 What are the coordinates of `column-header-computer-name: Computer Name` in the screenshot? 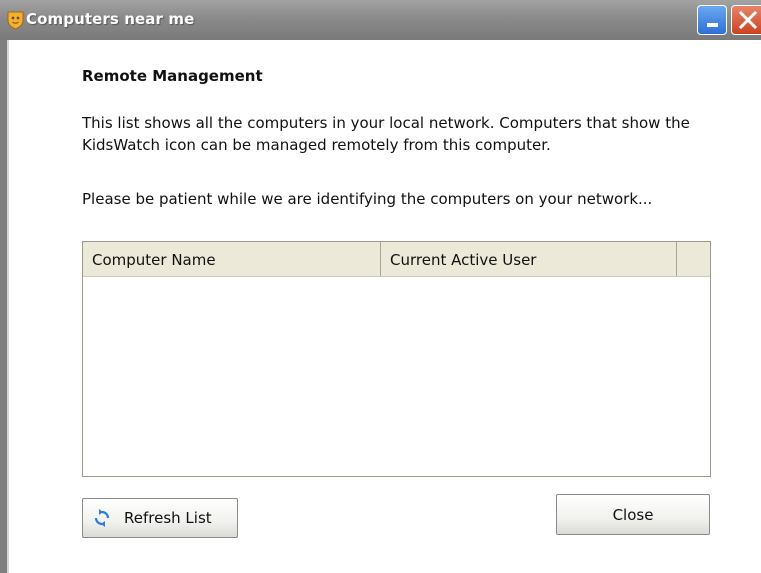 It's located at (232, 259).